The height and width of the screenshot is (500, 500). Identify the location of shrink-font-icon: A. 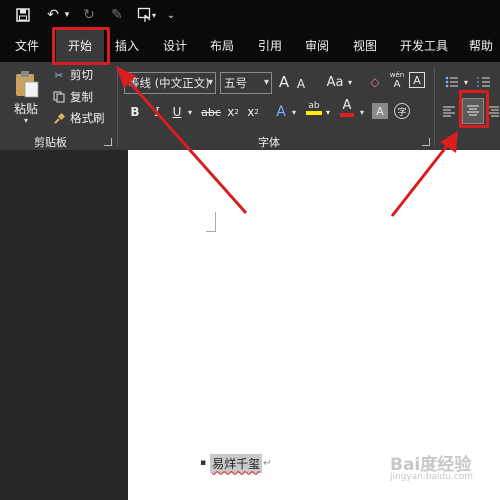
(301, 84).